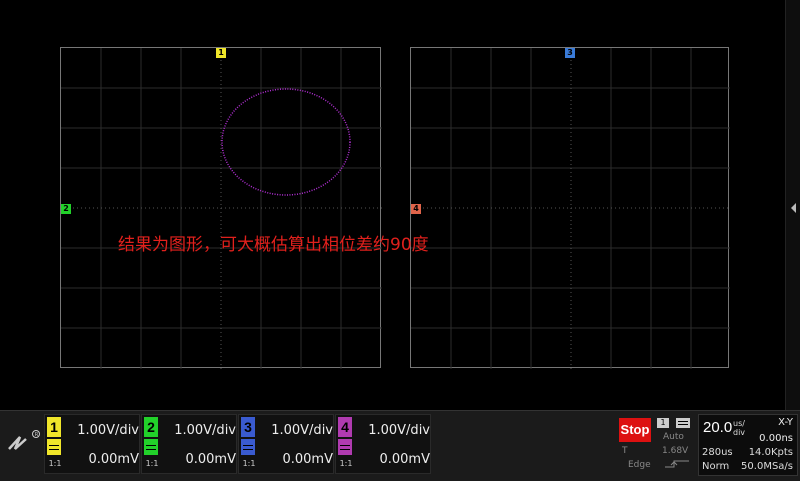  I want to click on side-menu-handle, so click(792, 205).